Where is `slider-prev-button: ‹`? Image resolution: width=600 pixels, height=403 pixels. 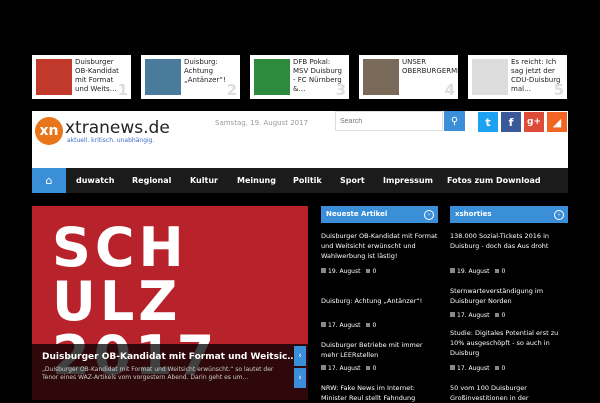 slider-prev-button: ‹ is located at coordinates (300, 356).